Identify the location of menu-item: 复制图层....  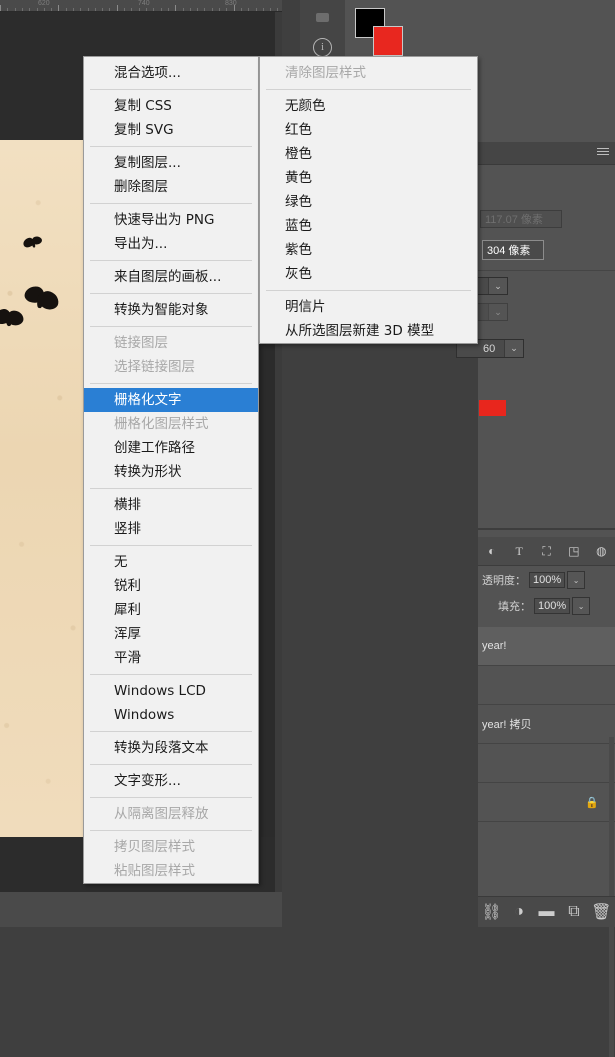
(171, 163).